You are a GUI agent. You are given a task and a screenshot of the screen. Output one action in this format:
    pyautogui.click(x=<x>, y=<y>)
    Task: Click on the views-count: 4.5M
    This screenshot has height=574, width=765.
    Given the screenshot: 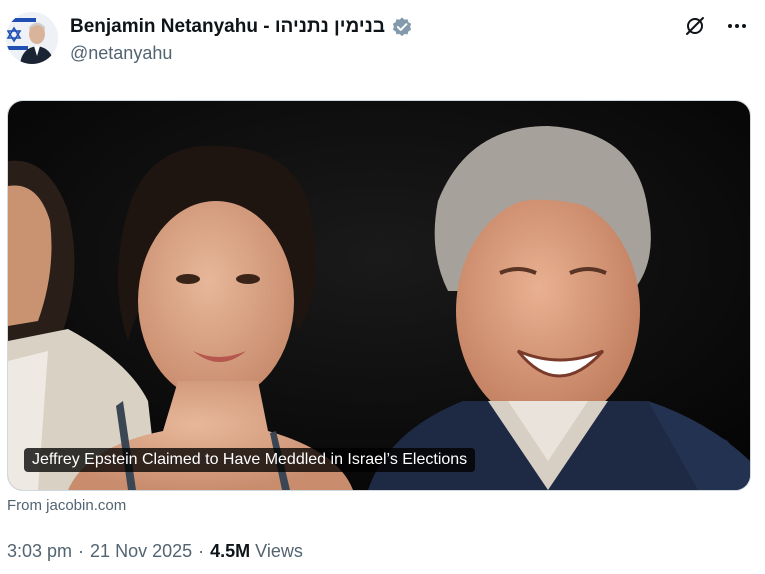 What is the action you would take?
    pyautogui.click(x=230, y=551)
    